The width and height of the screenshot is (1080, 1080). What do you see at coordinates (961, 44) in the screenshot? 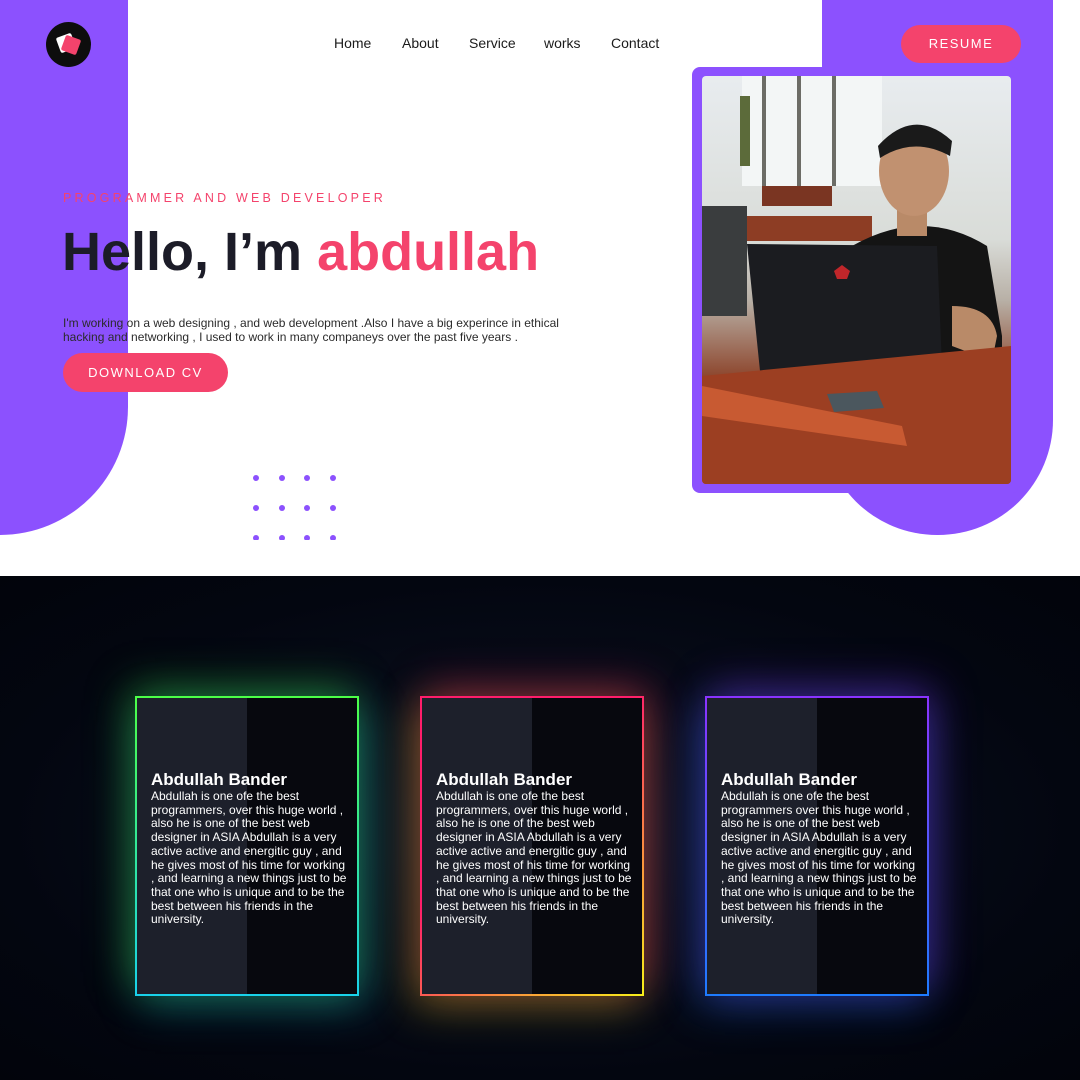
I see `resume-button: RESUME` at bounding box center [961, 44].